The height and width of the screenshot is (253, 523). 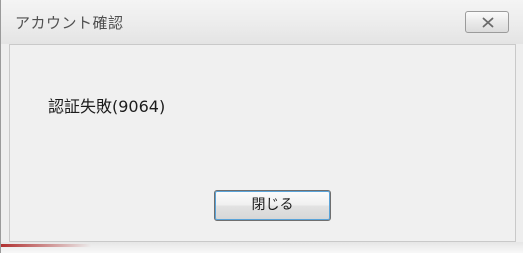 I want to click on error-message: 認証失敗(9064), so click(x=107, y=106).